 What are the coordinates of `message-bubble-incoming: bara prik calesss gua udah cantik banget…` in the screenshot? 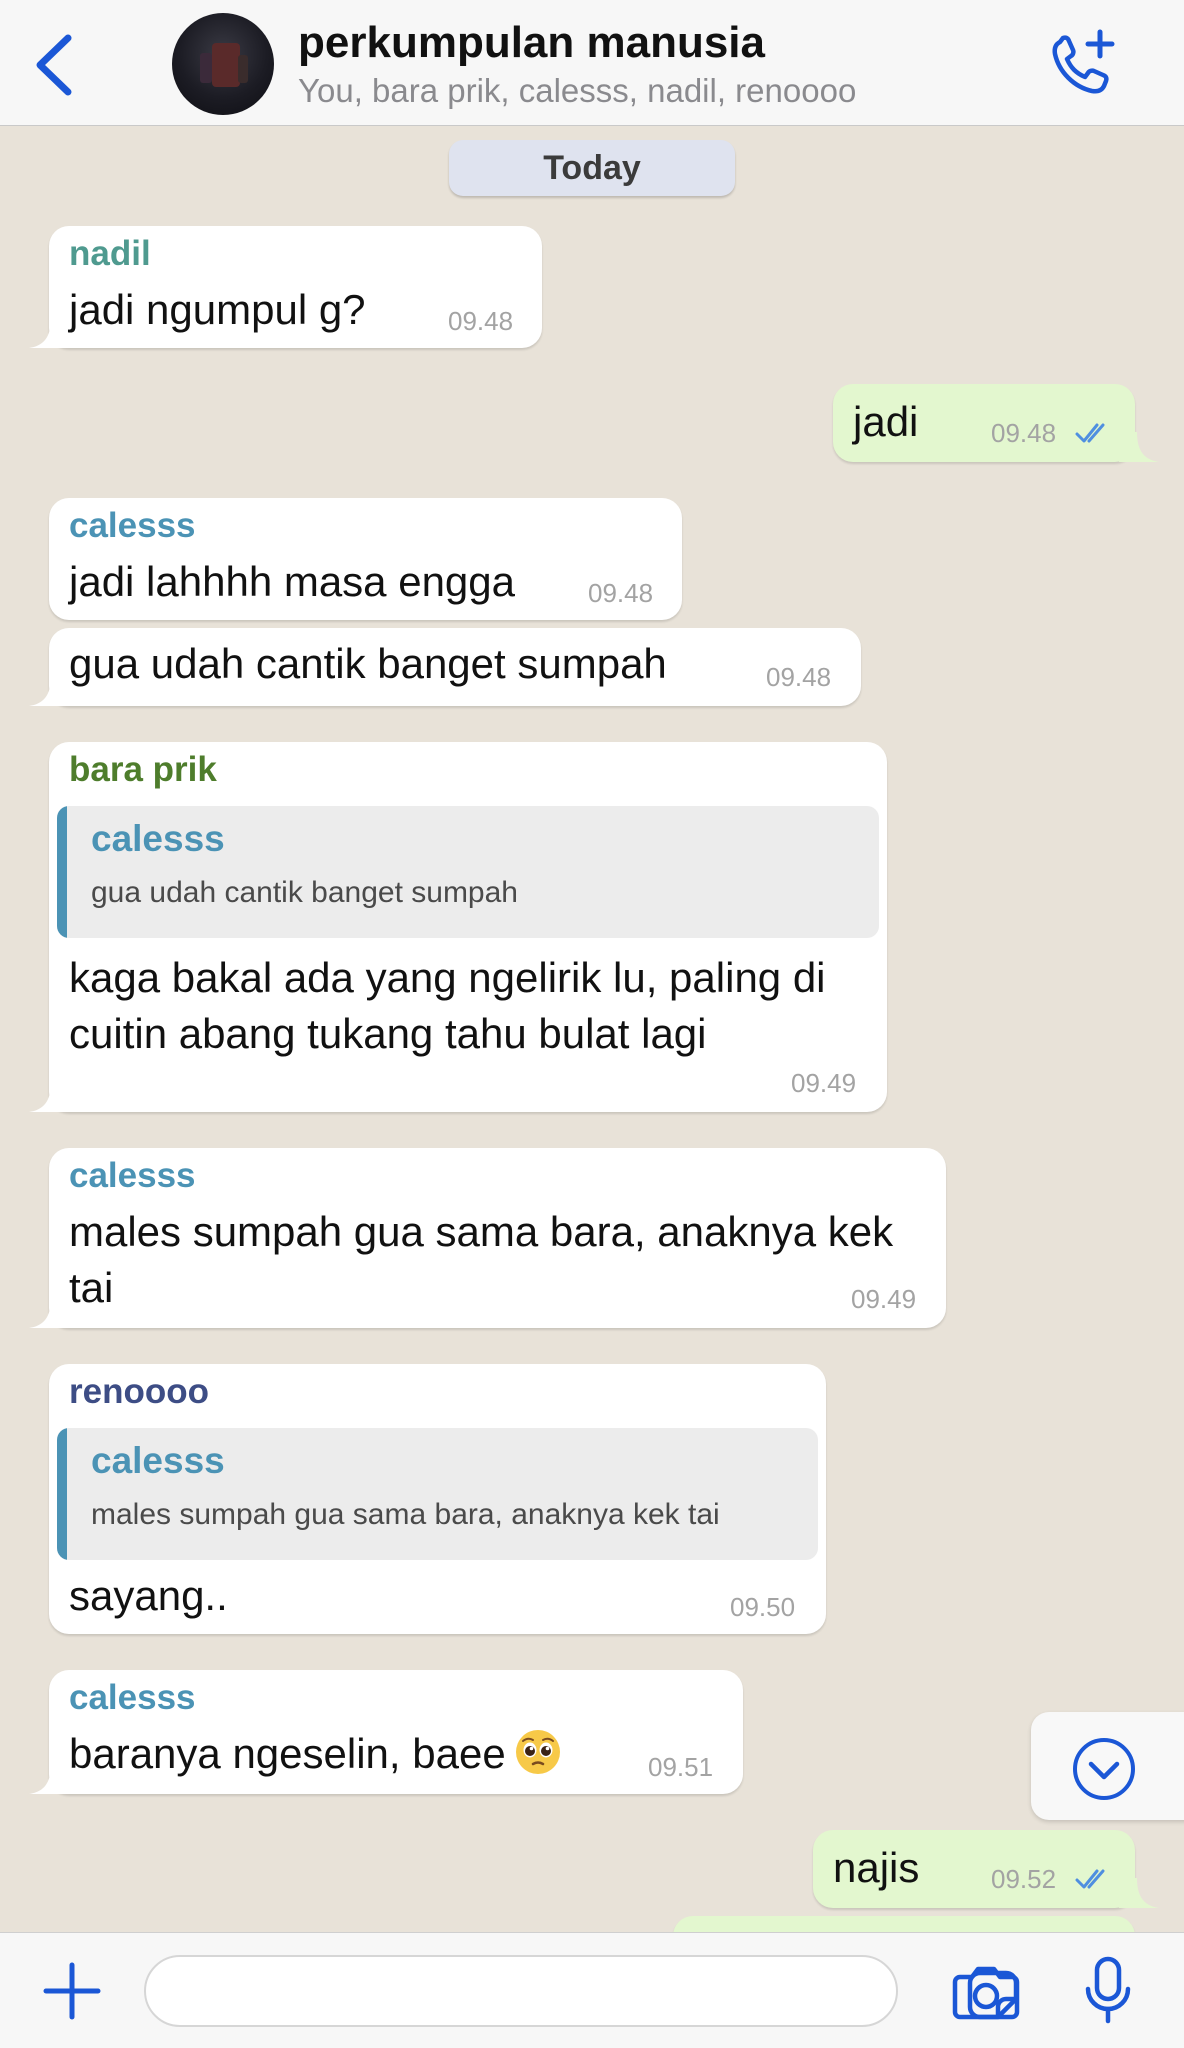 It's located at (458, 927).